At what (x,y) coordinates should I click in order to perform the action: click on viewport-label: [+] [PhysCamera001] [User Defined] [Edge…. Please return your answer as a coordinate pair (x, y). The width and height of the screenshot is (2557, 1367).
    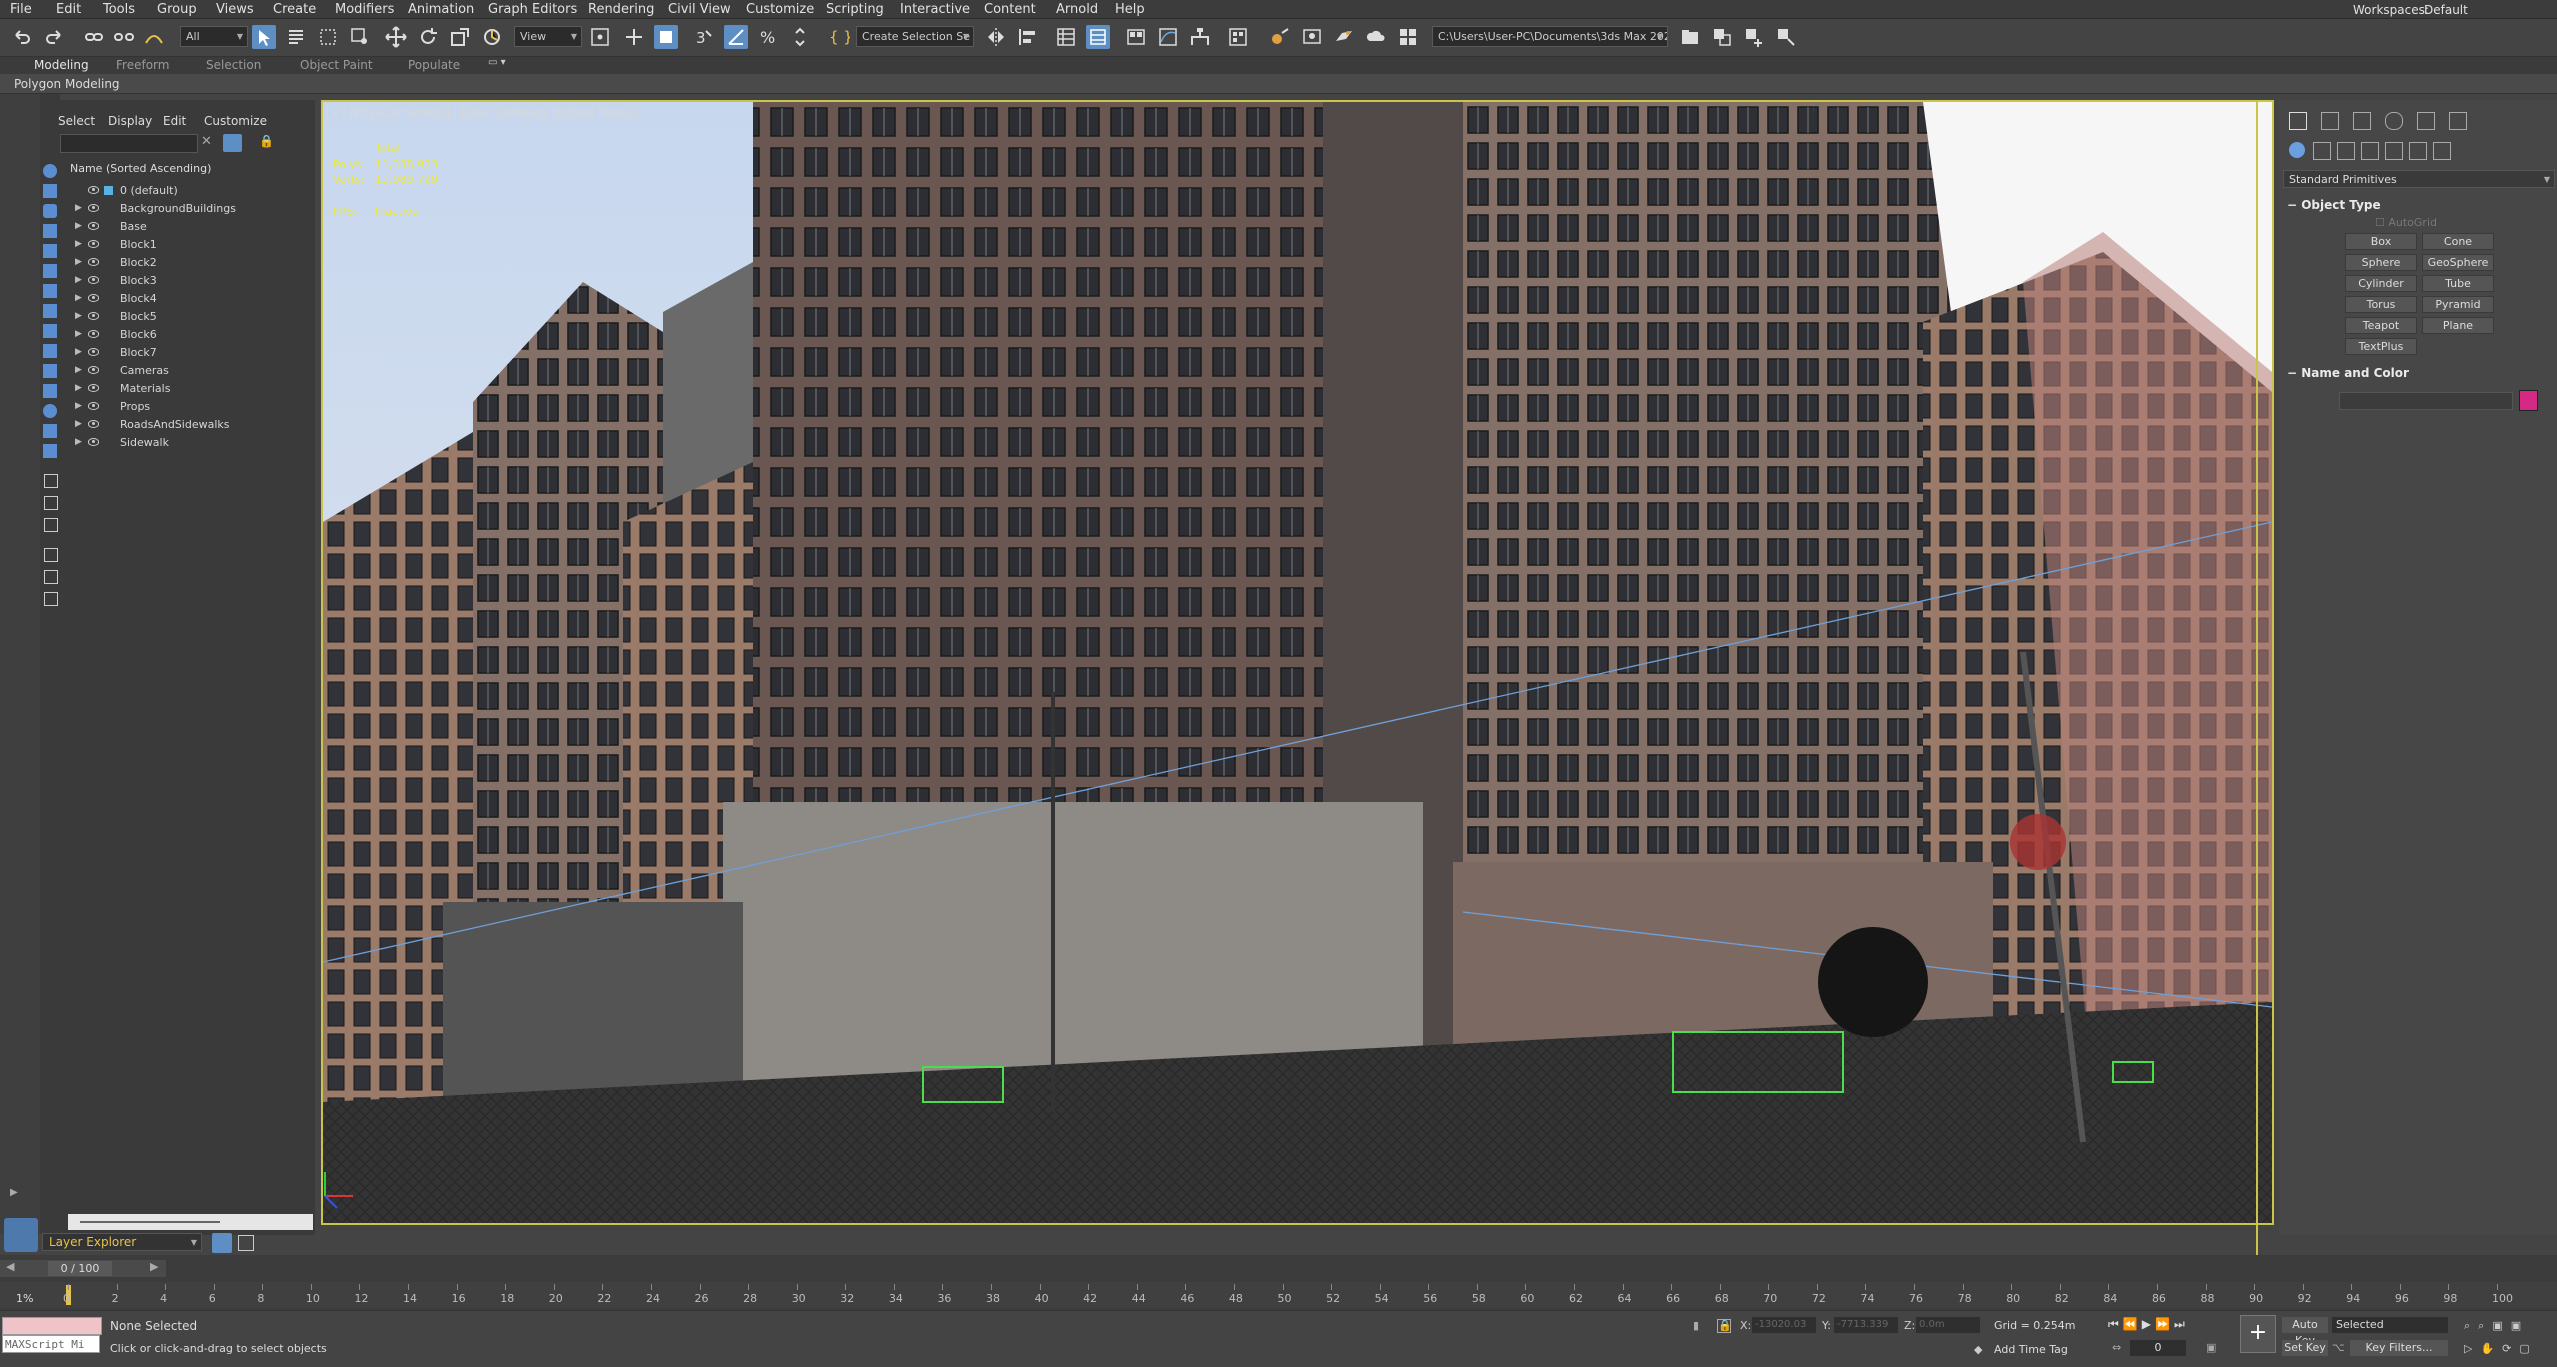
    Looking at the image, I should click on (481, 113).